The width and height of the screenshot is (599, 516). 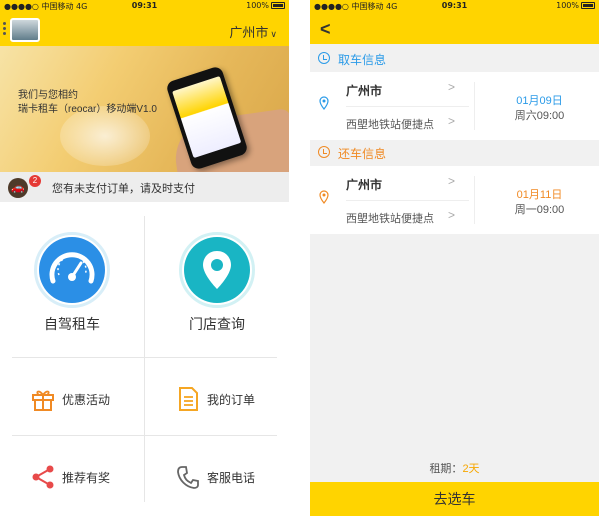 I want to click on return-station: 西塱地铁站便捷点, so click(x=390, y=218).